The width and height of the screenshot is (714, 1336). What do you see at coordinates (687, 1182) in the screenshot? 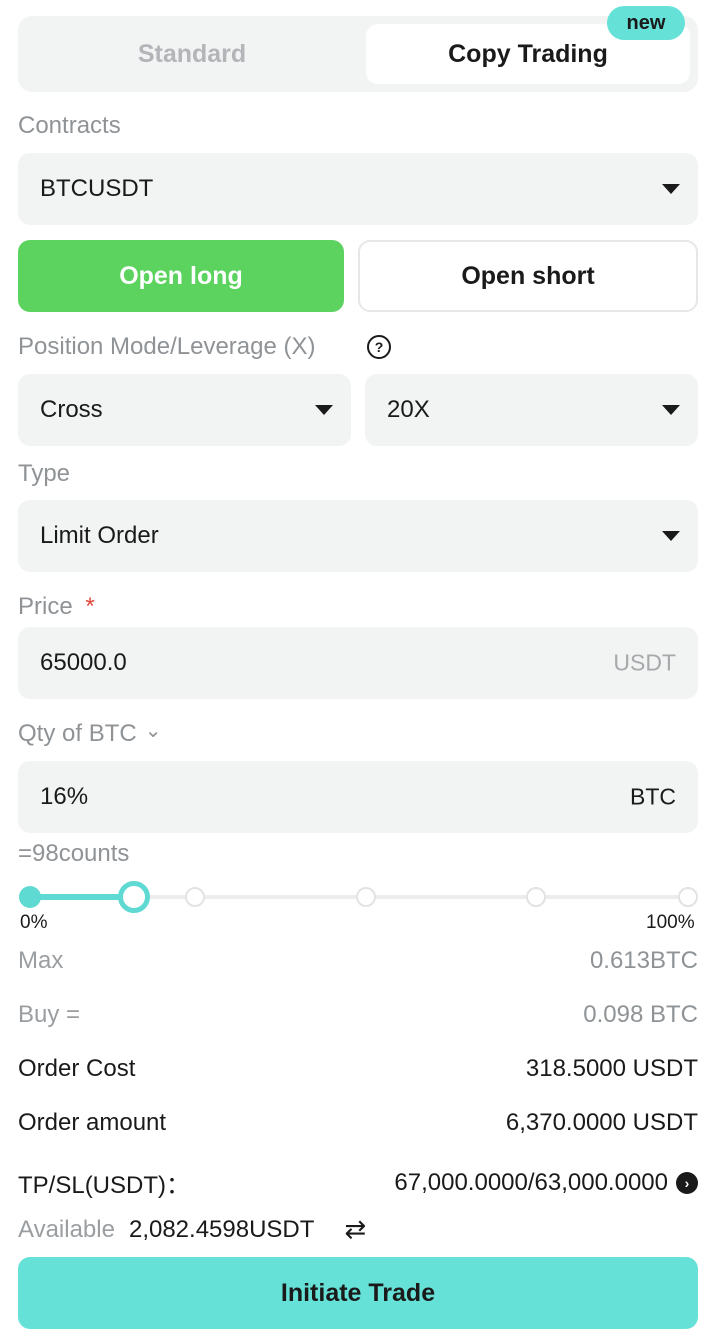
I see `arrow-right-circle-icon: ›` at bounding box center [687, 1182].